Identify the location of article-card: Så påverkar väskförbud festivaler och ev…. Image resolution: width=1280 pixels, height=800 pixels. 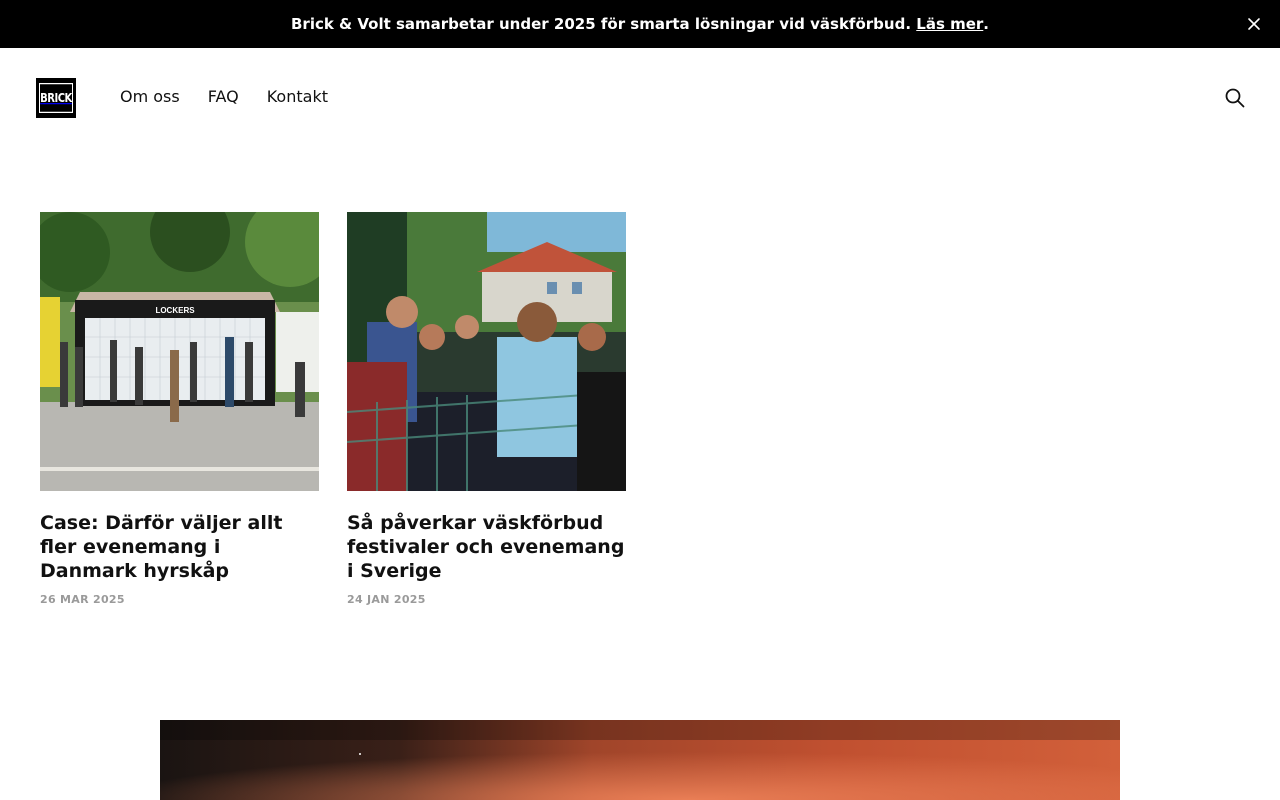
(486, 409).